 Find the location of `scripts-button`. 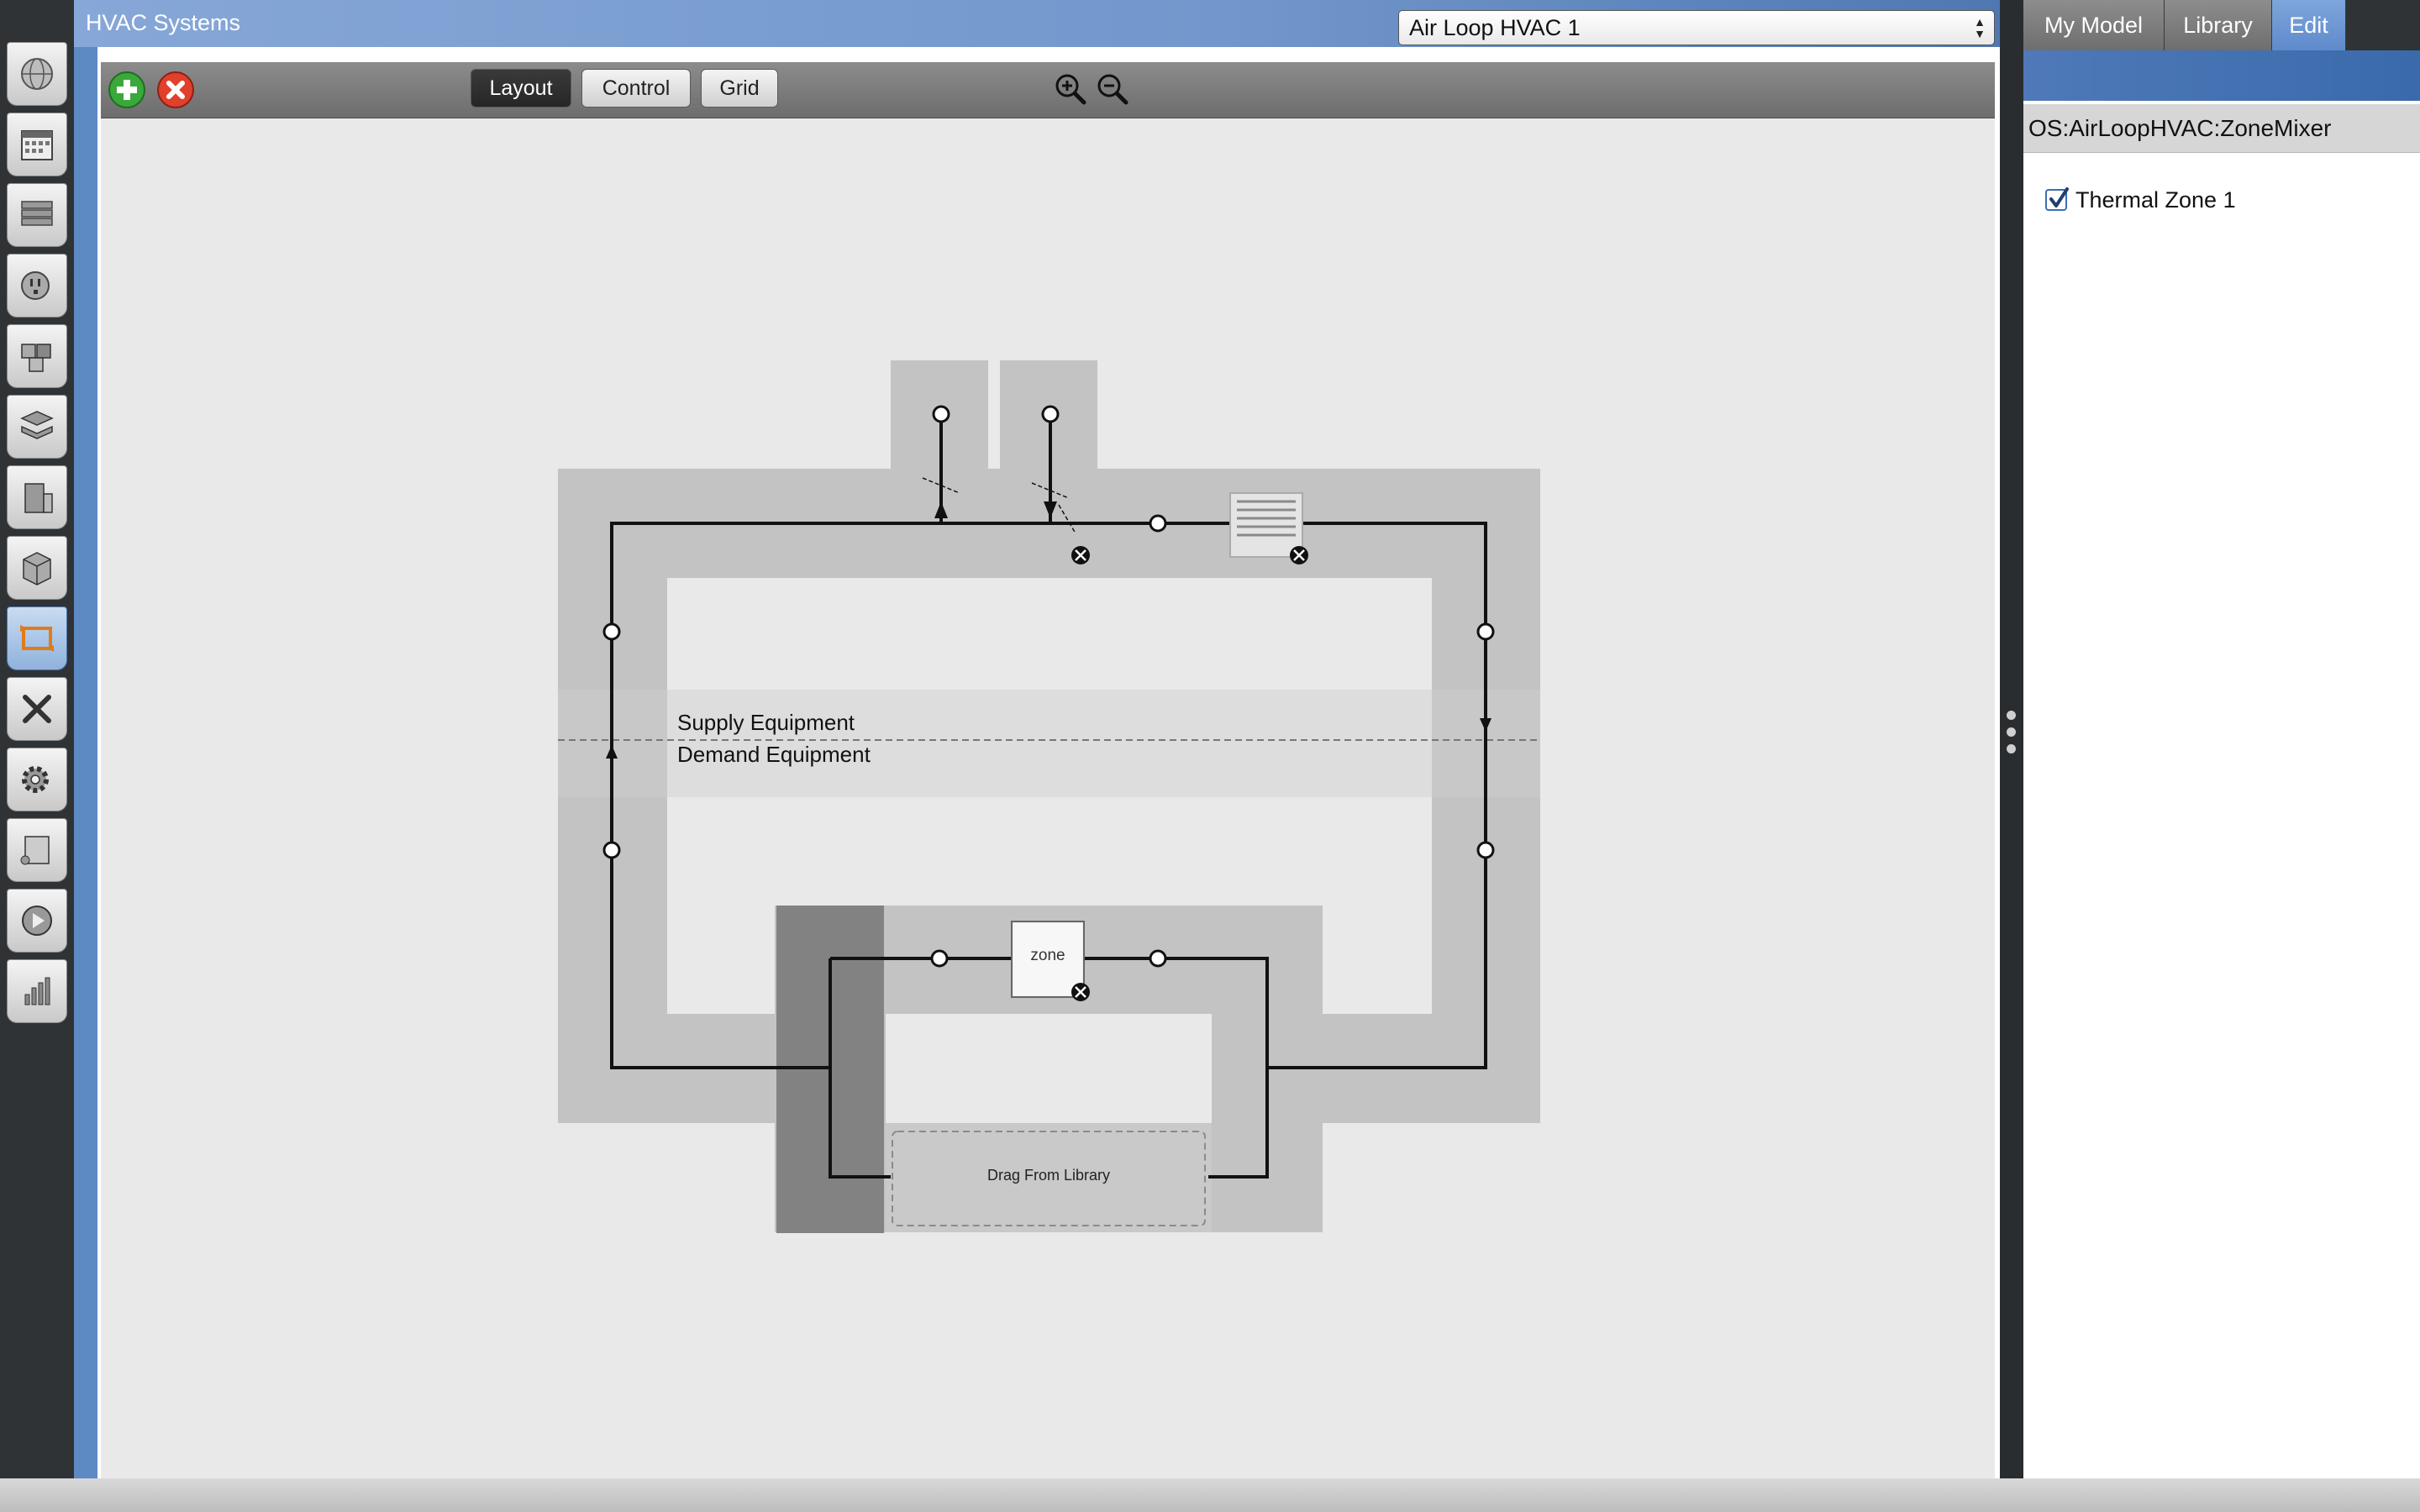

scripts-button is located at coordinates (37, 850).